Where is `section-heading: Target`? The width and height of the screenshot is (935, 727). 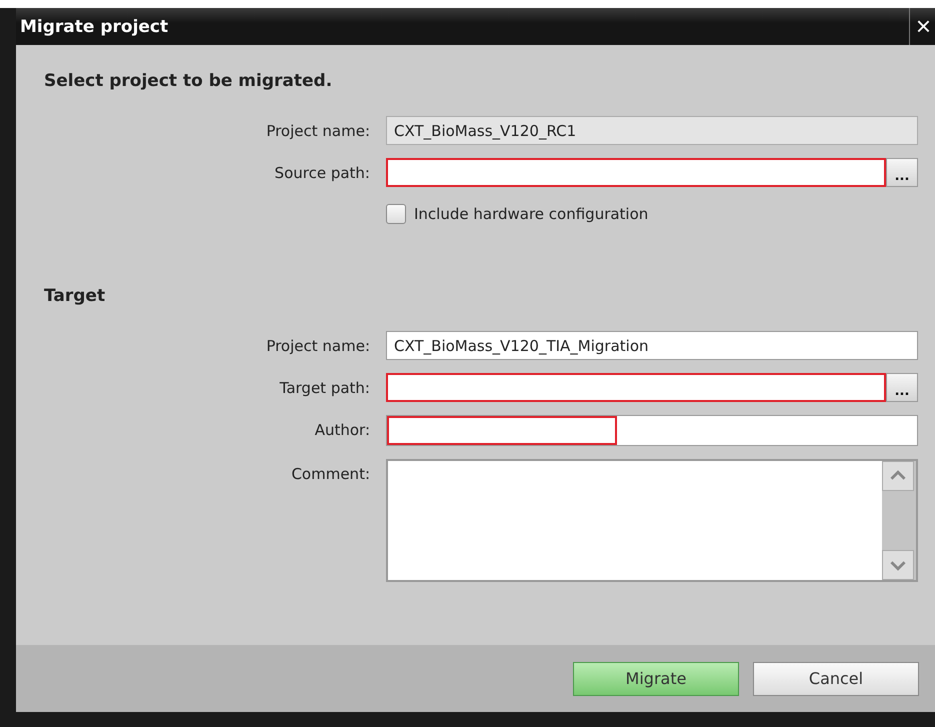
section-heading: Target is located at coordinates (75, 296).